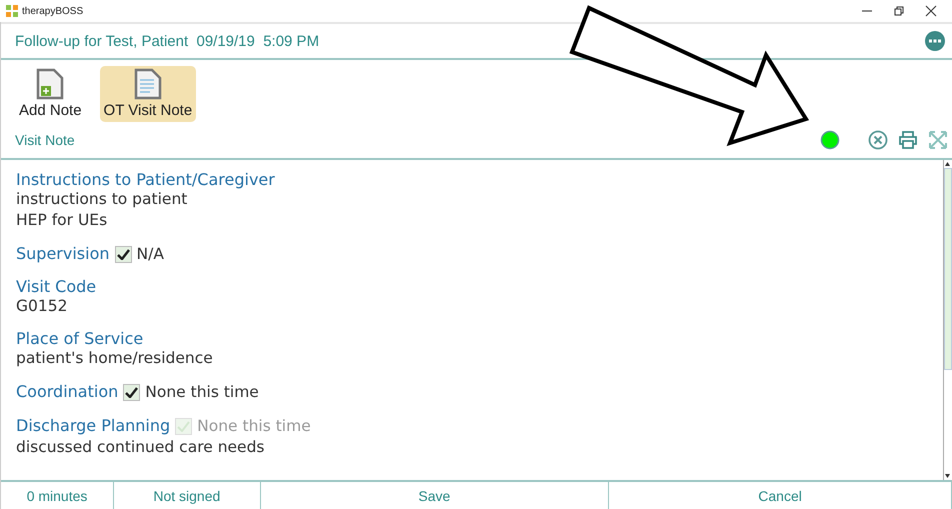 This screenshot has height=509, width=952. I want to click on field-label: Coordination, so click(67, 392).